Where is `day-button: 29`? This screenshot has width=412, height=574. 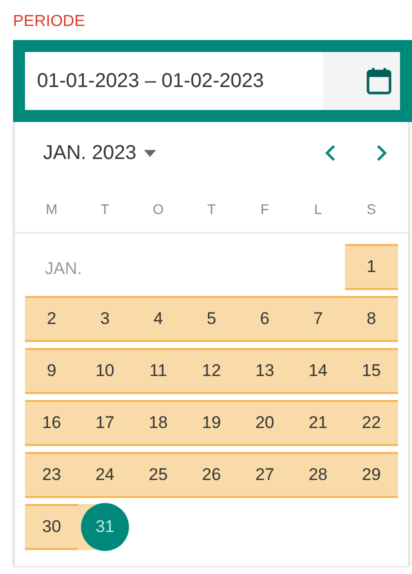
day-button: 29 is located at coordinates (371, 475).